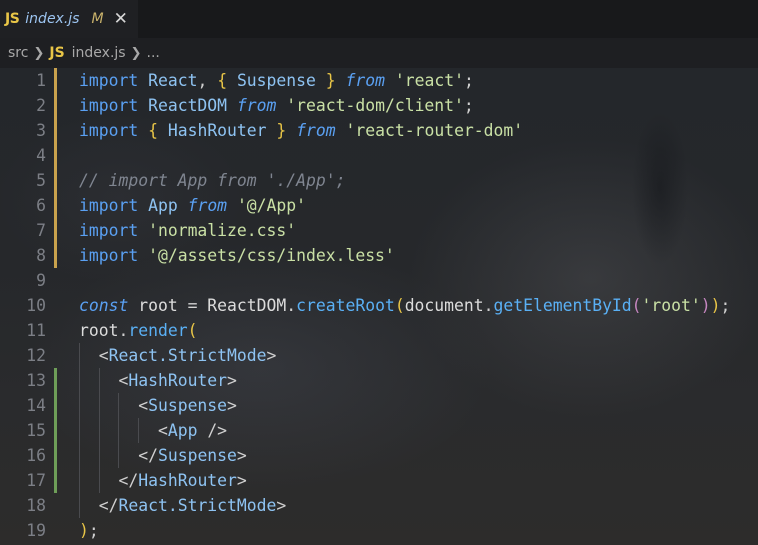 The height and width of the screenshot is (545, 758). What do you see at coordinates (197, 505) in the screenshot?
I see `code-token: React.StrictMode` at bounding box center [197, 505].